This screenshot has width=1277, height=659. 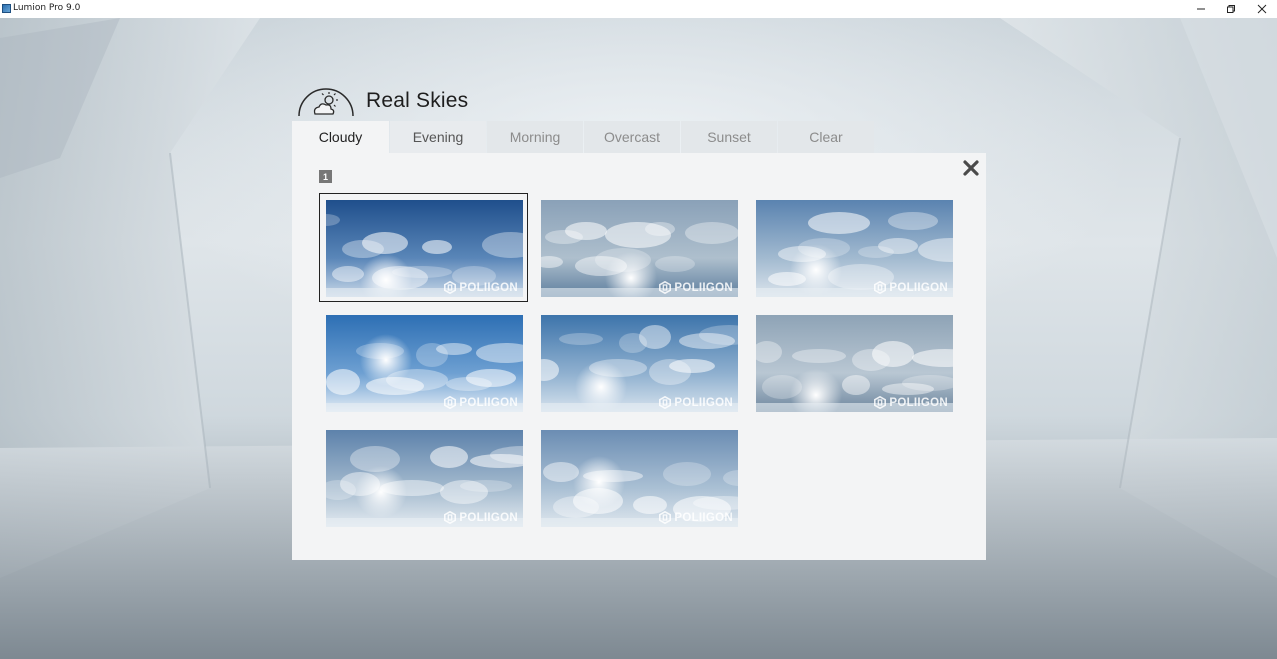 I want to click on close-window-button, so click(x=1262, y=9).